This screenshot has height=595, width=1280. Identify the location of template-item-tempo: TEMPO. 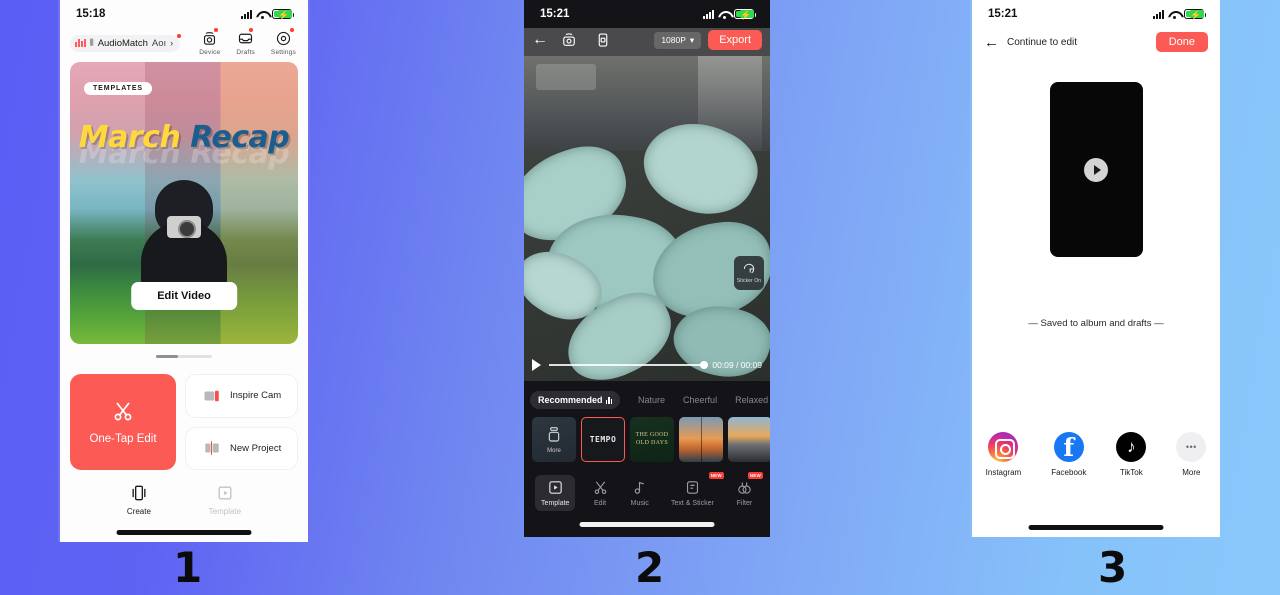
(603, 439).